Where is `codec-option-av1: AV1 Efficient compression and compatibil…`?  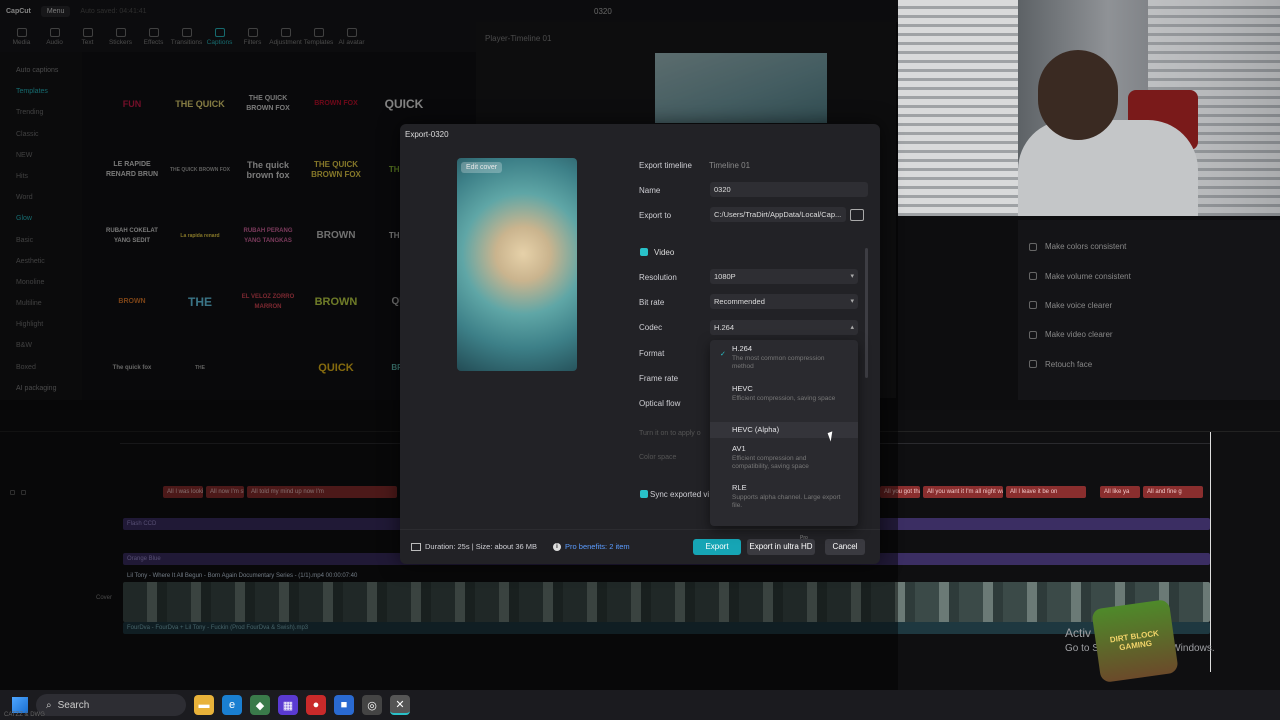
codec-option-av1: AV1 Efficient compression and compatibil… is located at coordinates (784, 462).